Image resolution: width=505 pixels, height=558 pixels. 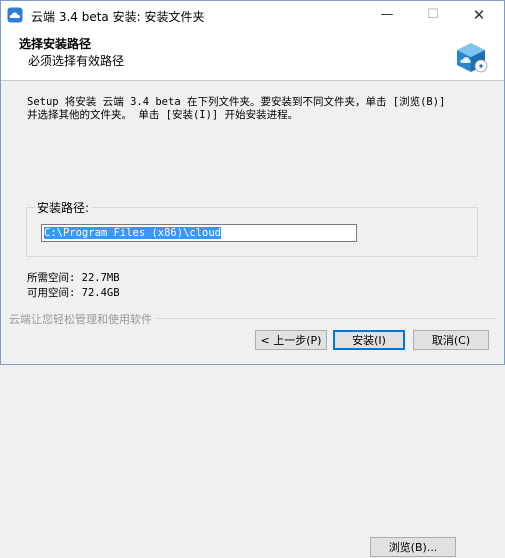 What do you see at coordinates (163, 115) in the screenshot?
I see `description-line-2: 并选择其他的文件夹。 单击 [安装(I)] 开始安装进程。` at bounding box center [163, 115].